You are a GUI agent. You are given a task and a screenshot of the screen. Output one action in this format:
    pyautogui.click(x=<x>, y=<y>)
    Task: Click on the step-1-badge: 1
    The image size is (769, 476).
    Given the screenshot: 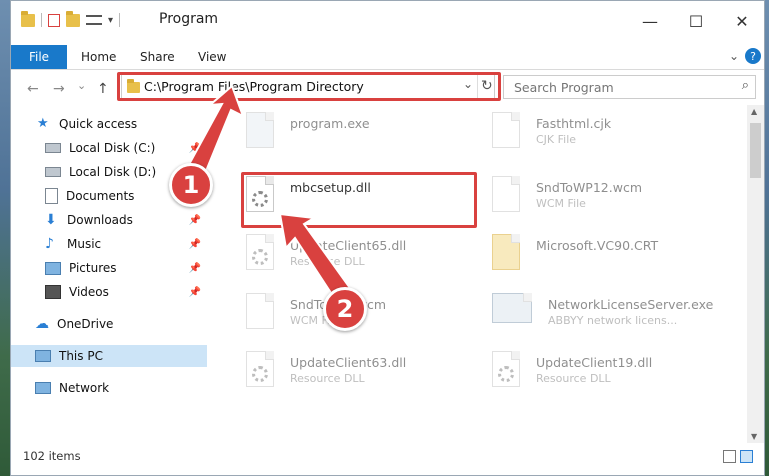 What is the action you would take?
    pyautogui.click(x=191, y=185)
    